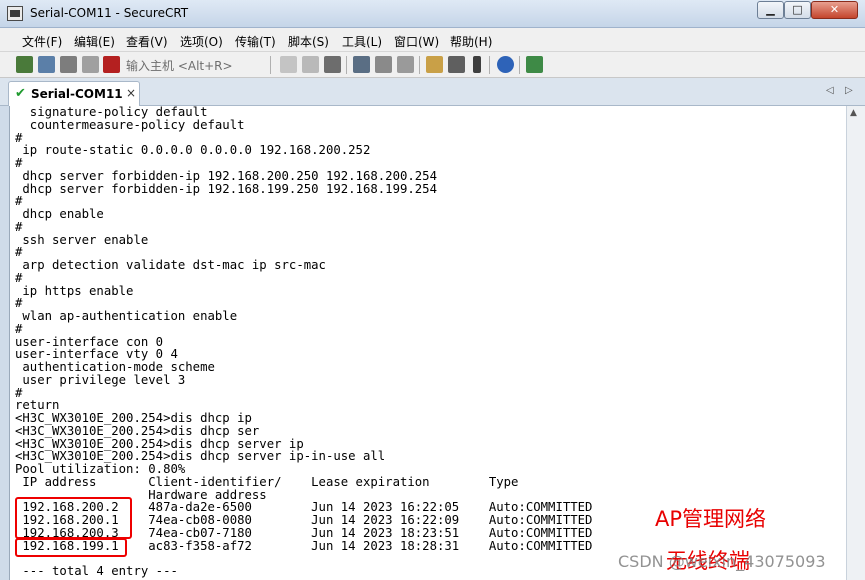 The width and height of the screenshot is (865, 580). What do you see at coordinates (74, 290) in the screenshot?
I see `terminal-line: ip https enable` at bounding box center [74, 290].